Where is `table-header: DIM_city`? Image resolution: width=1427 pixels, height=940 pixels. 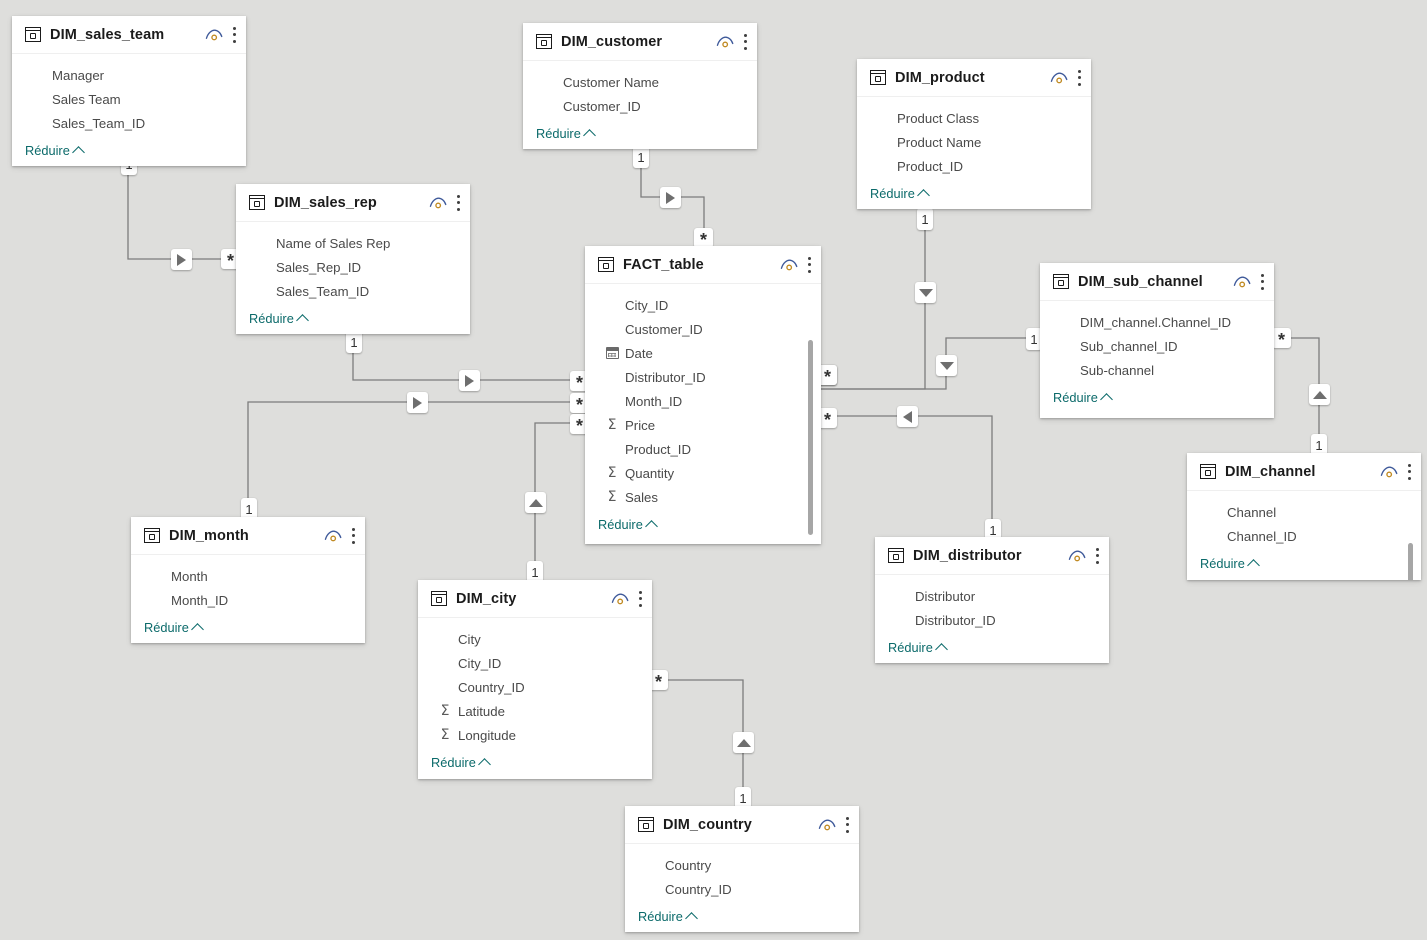
table-header: DIM_city is located at coordinates (535, 599).